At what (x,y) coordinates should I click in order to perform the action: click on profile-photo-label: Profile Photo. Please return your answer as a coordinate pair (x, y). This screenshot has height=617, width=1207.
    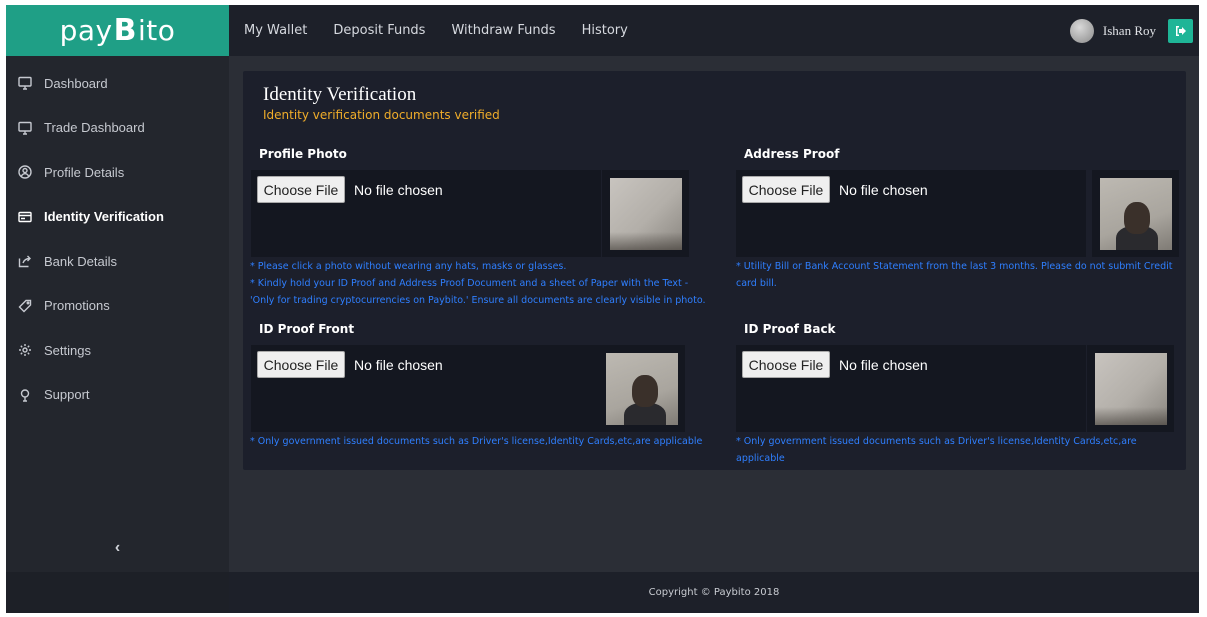
    Looking at the image, I should click on (303, 154).